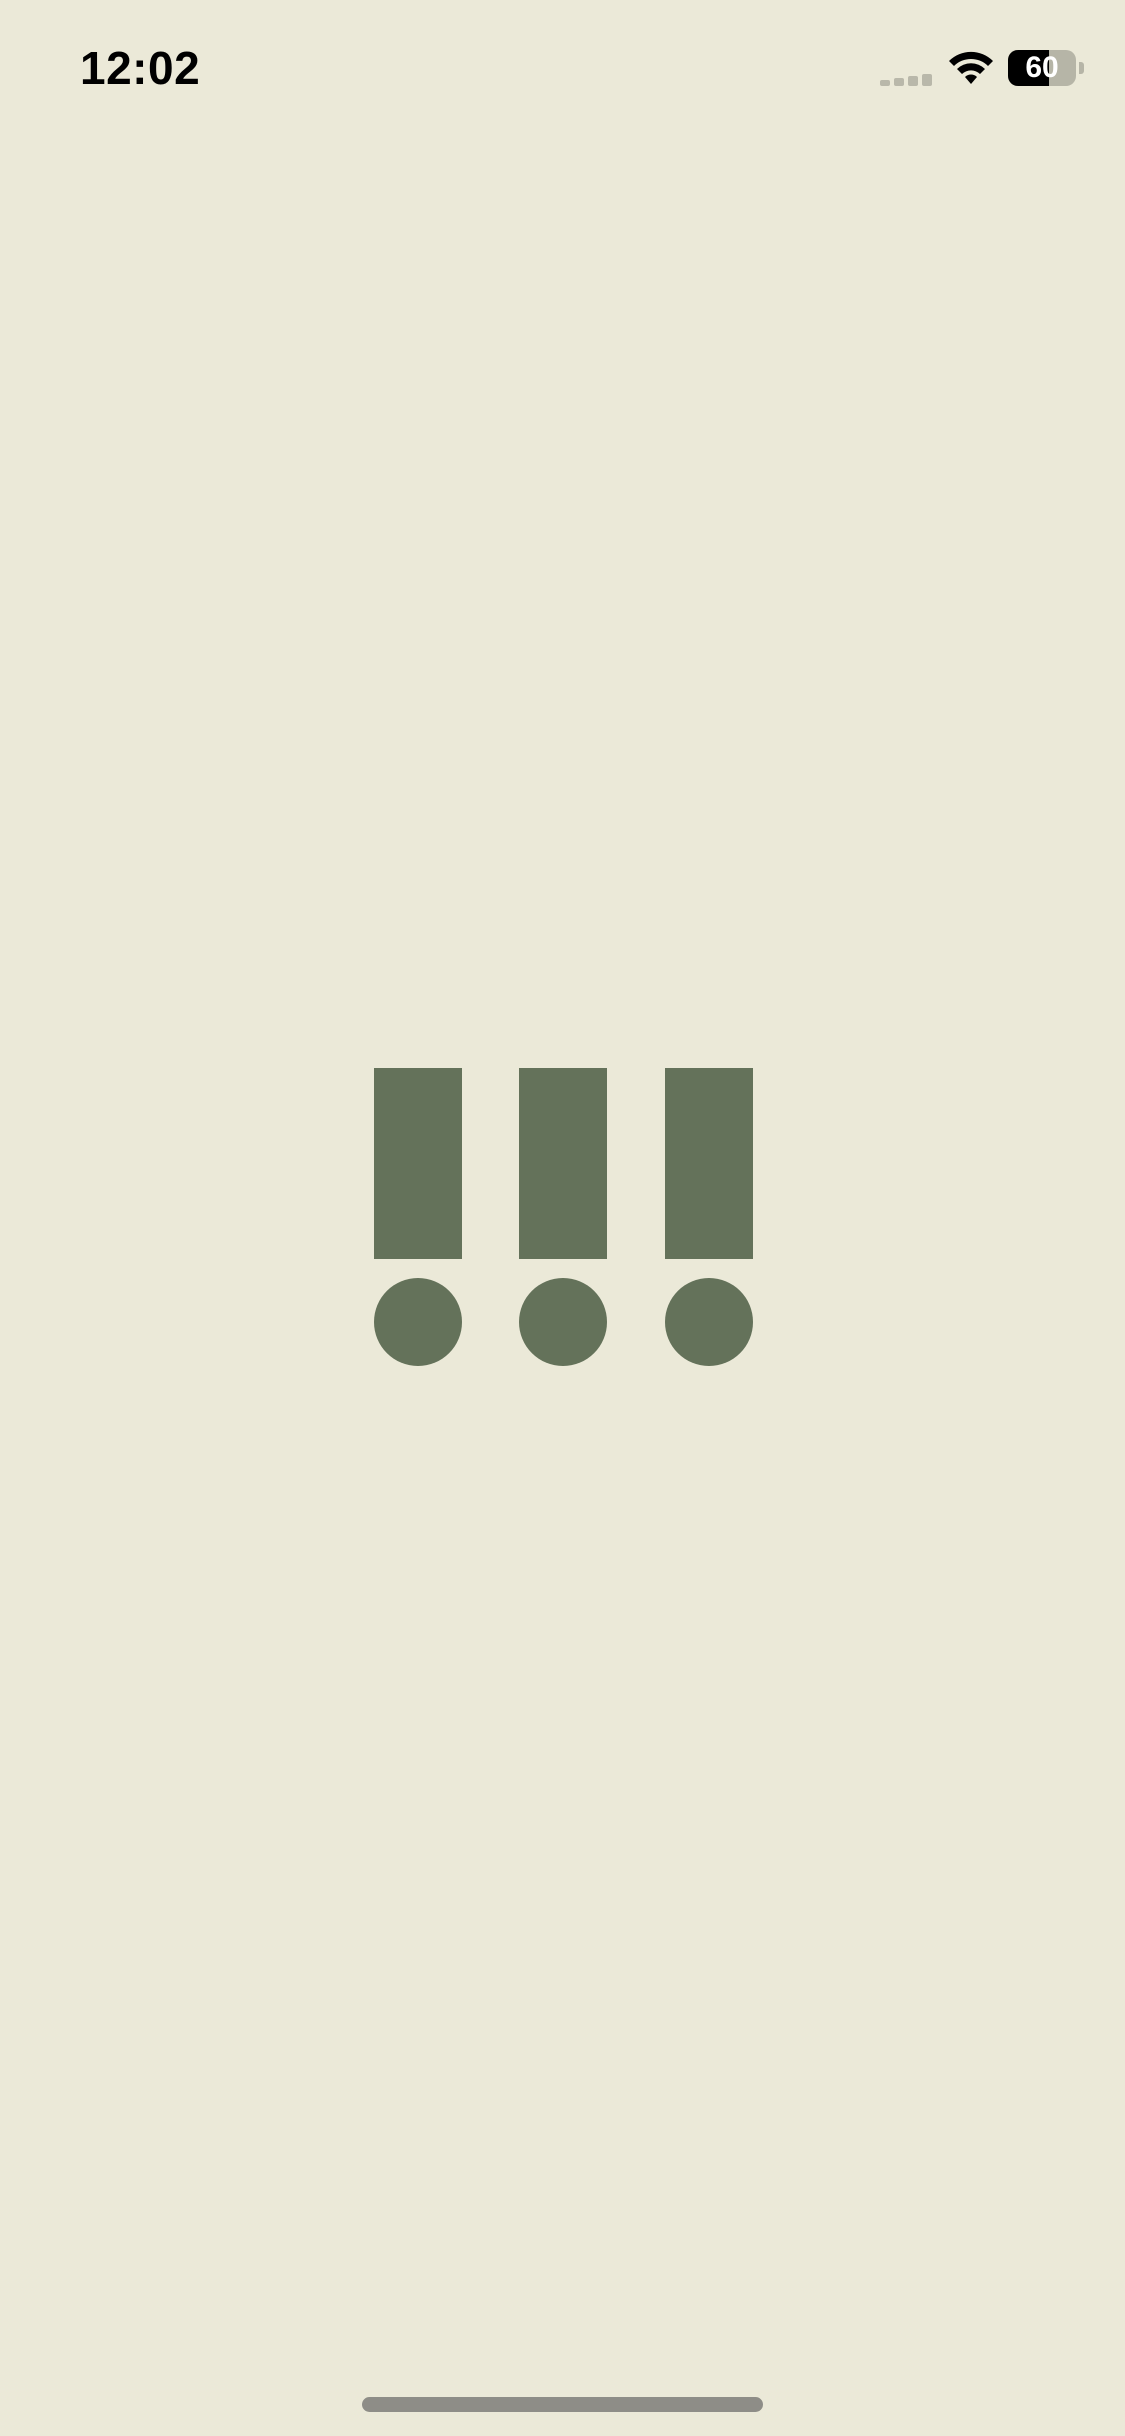  What do you see at coordinates (562, 66) in the screenshot?
I see `status-bar: 12:02 60` at bounding box center [562, 66].